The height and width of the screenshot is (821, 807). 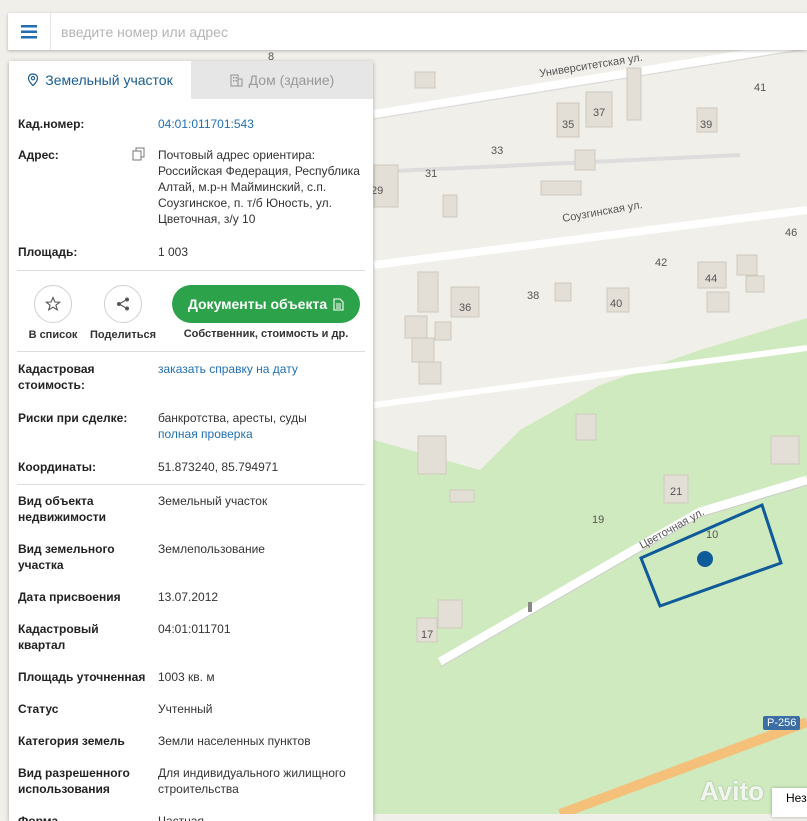 I want to click on add-to-list-button: В список, so click(x=53, y=313).